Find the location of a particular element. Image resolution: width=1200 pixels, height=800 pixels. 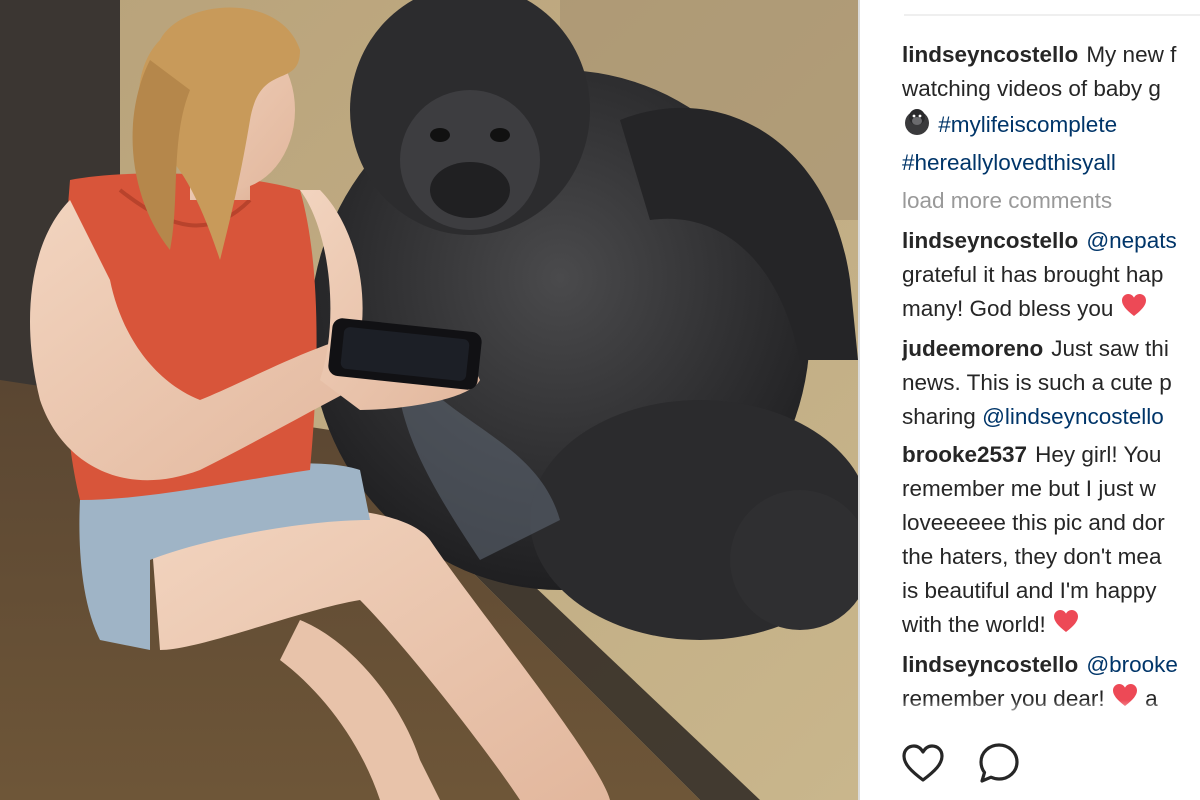

comment-text: Just saw thi is located at coordinates (1110, 349).